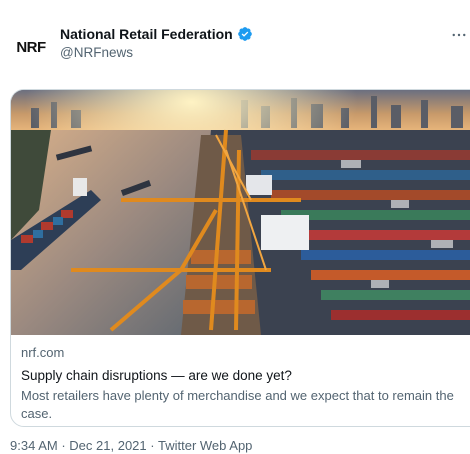 This screenshot has height=454, width=470. I want to click on display-name: National Retail Federation, so click(146, 34).